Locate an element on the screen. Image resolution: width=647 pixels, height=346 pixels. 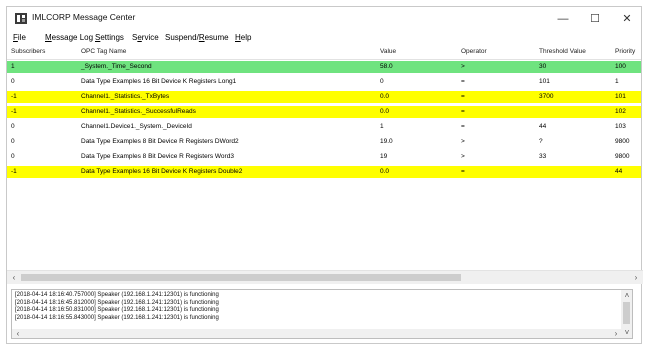
cell-value: 1 is located at coordinates (382, 126).